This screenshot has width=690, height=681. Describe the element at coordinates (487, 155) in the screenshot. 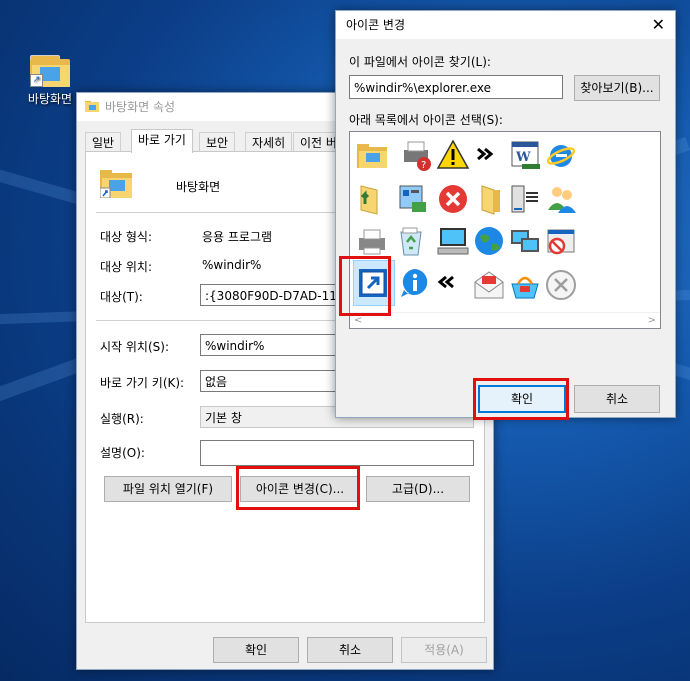

I see `double-right-chevron-icon` at that location.